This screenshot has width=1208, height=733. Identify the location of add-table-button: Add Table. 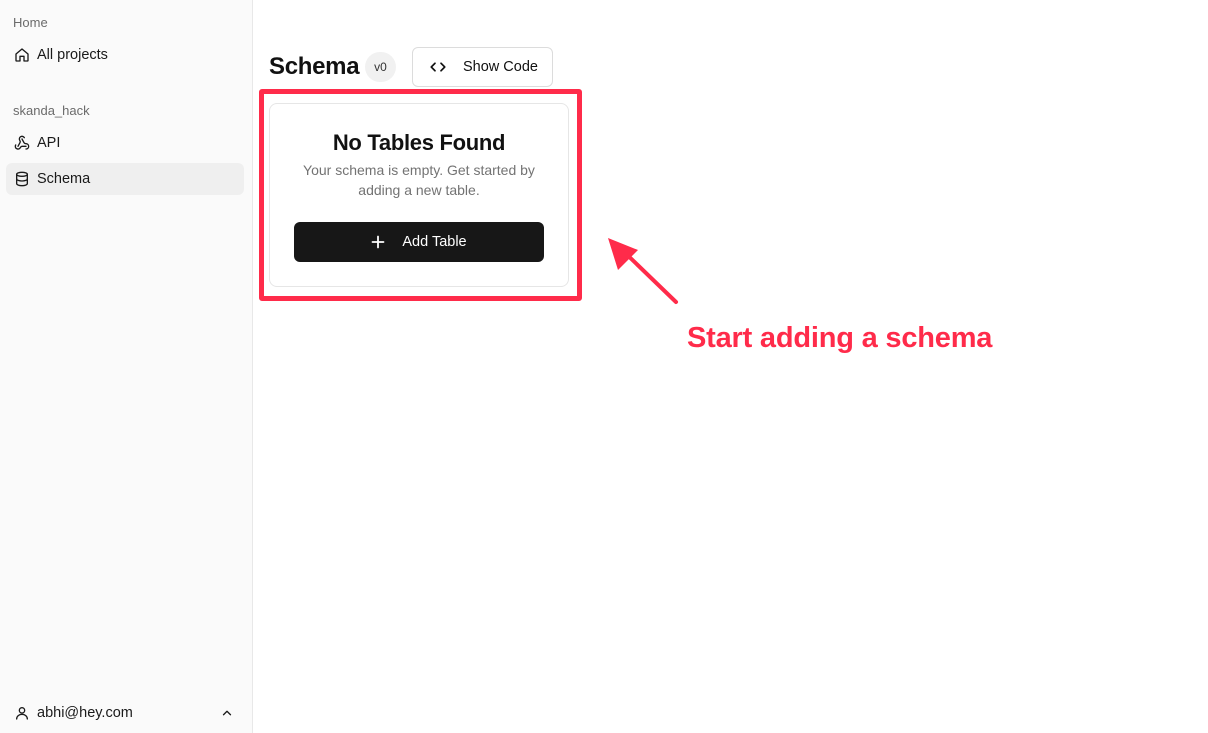
(419, 242).